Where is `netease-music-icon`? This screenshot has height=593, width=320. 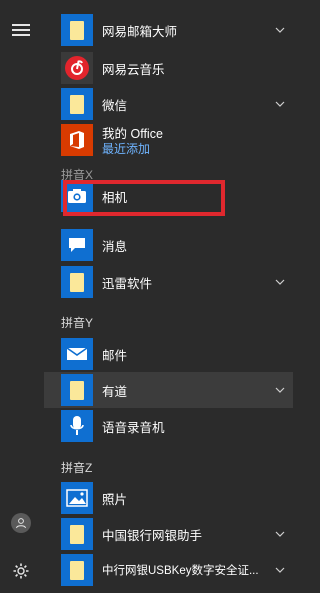
netease-music-icon is located at coordinates (77, 68).